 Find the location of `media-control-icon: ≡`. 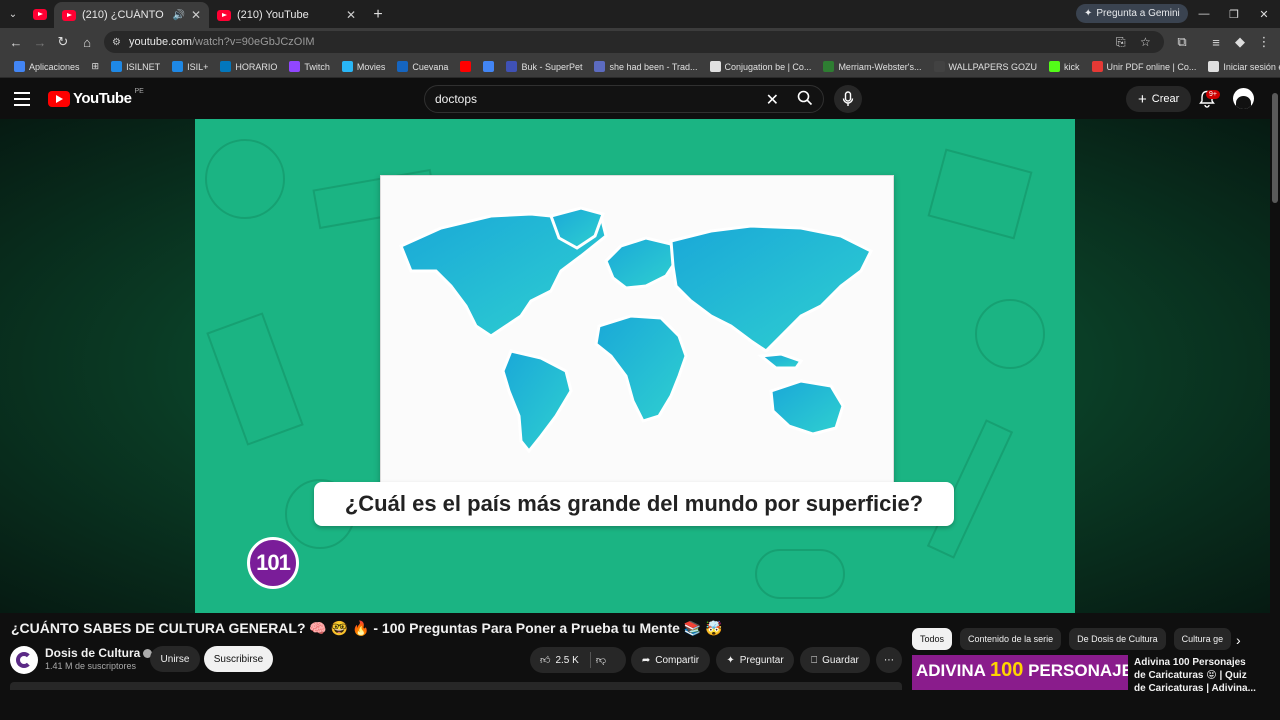

media-control-icon: ≡ is located at coordinates (1216, 42).